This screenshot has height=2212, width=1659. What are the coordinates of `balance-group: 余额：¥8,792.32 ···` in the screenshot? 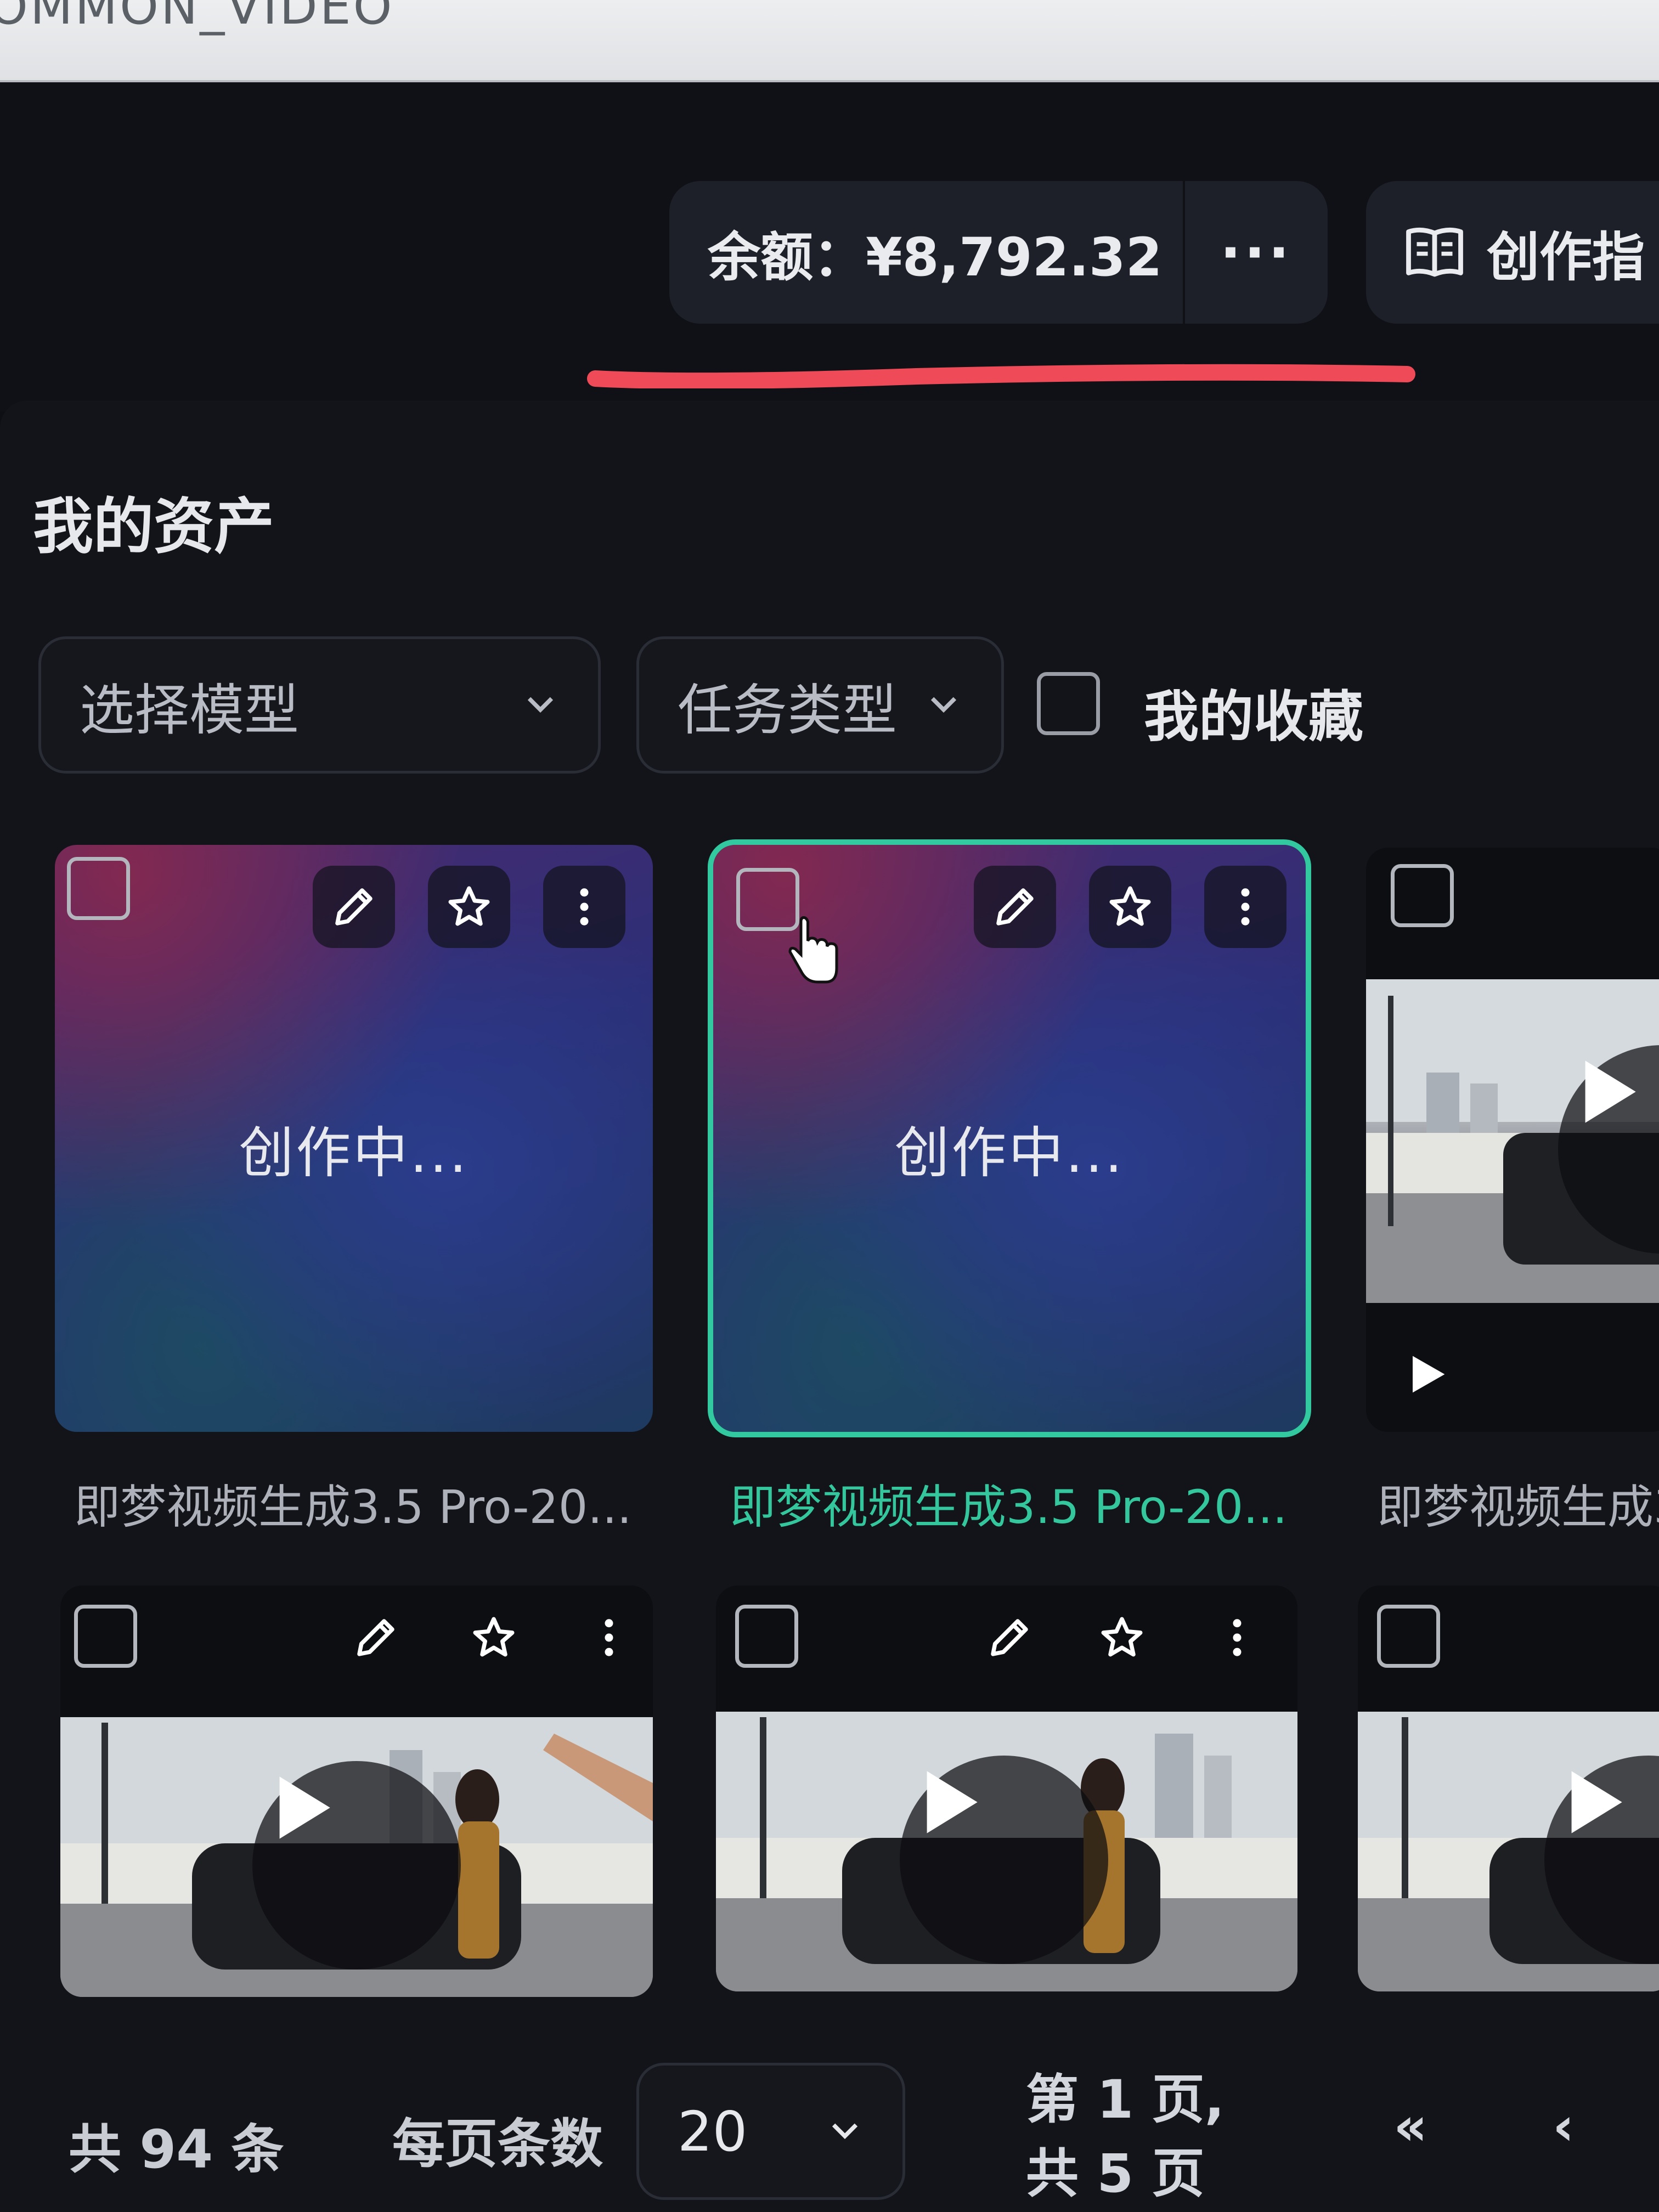 It's located at (998, 253).